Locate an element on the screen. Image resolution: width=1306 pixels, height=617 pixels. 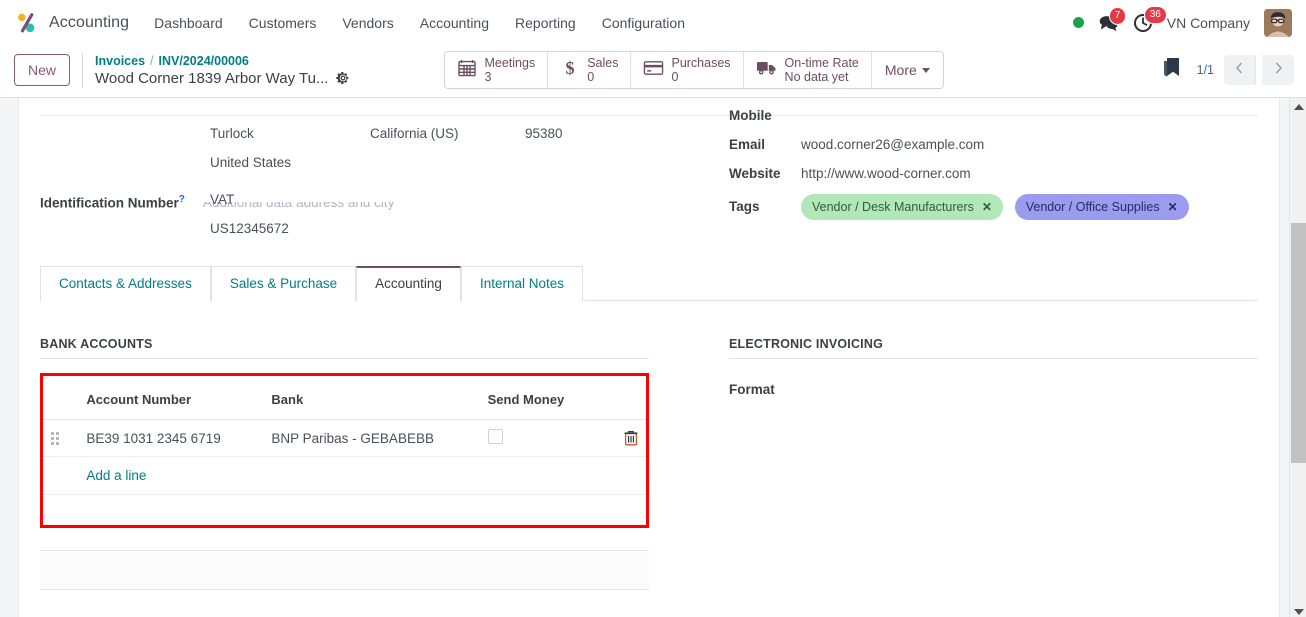
scroll-up-button is located at coordinates (1298, 106).